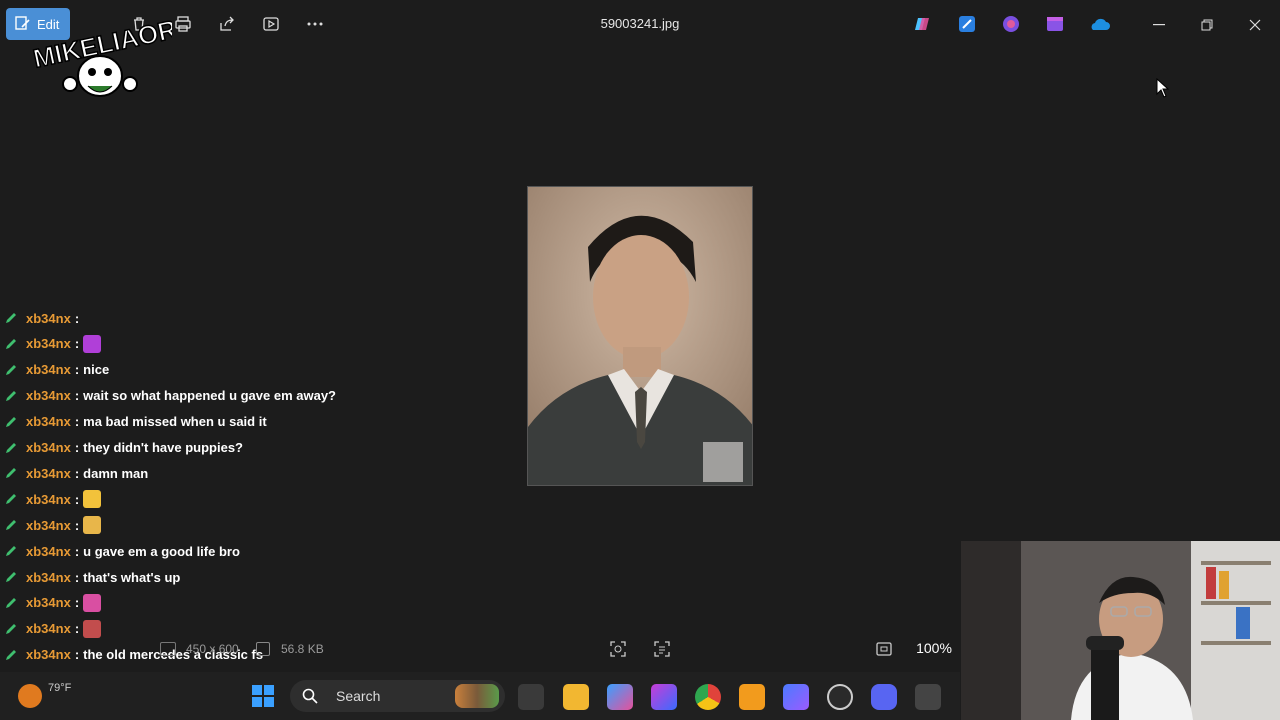  I want to click on chat-message: xb34nx: ma bad missed when u said it, so click(133, 422).